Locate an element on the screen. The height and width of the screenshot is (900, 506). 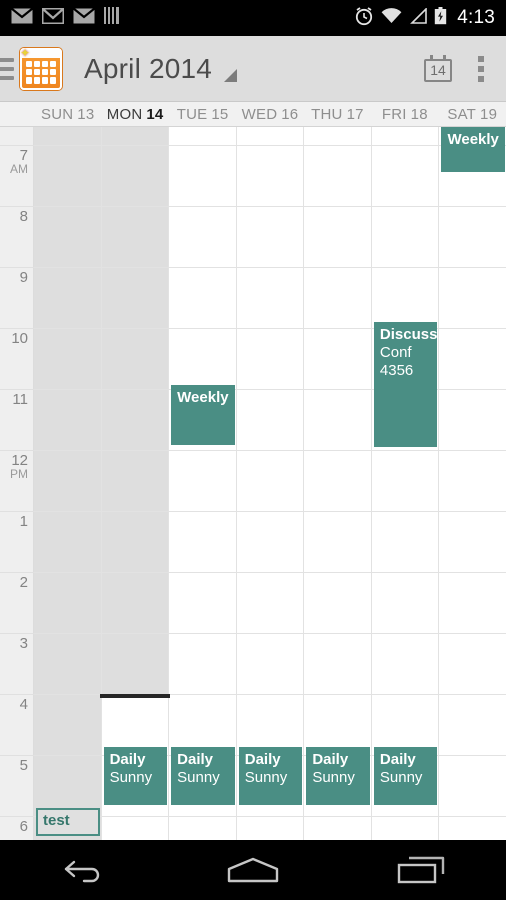
day-header-date: 14 is located at coordinates (155, 114).